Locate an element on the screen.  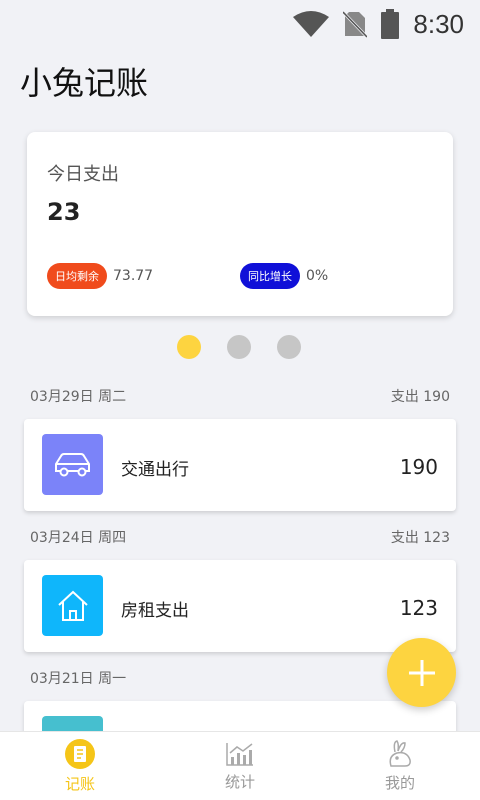
wifi-icon is located at coordinates (311, 24).